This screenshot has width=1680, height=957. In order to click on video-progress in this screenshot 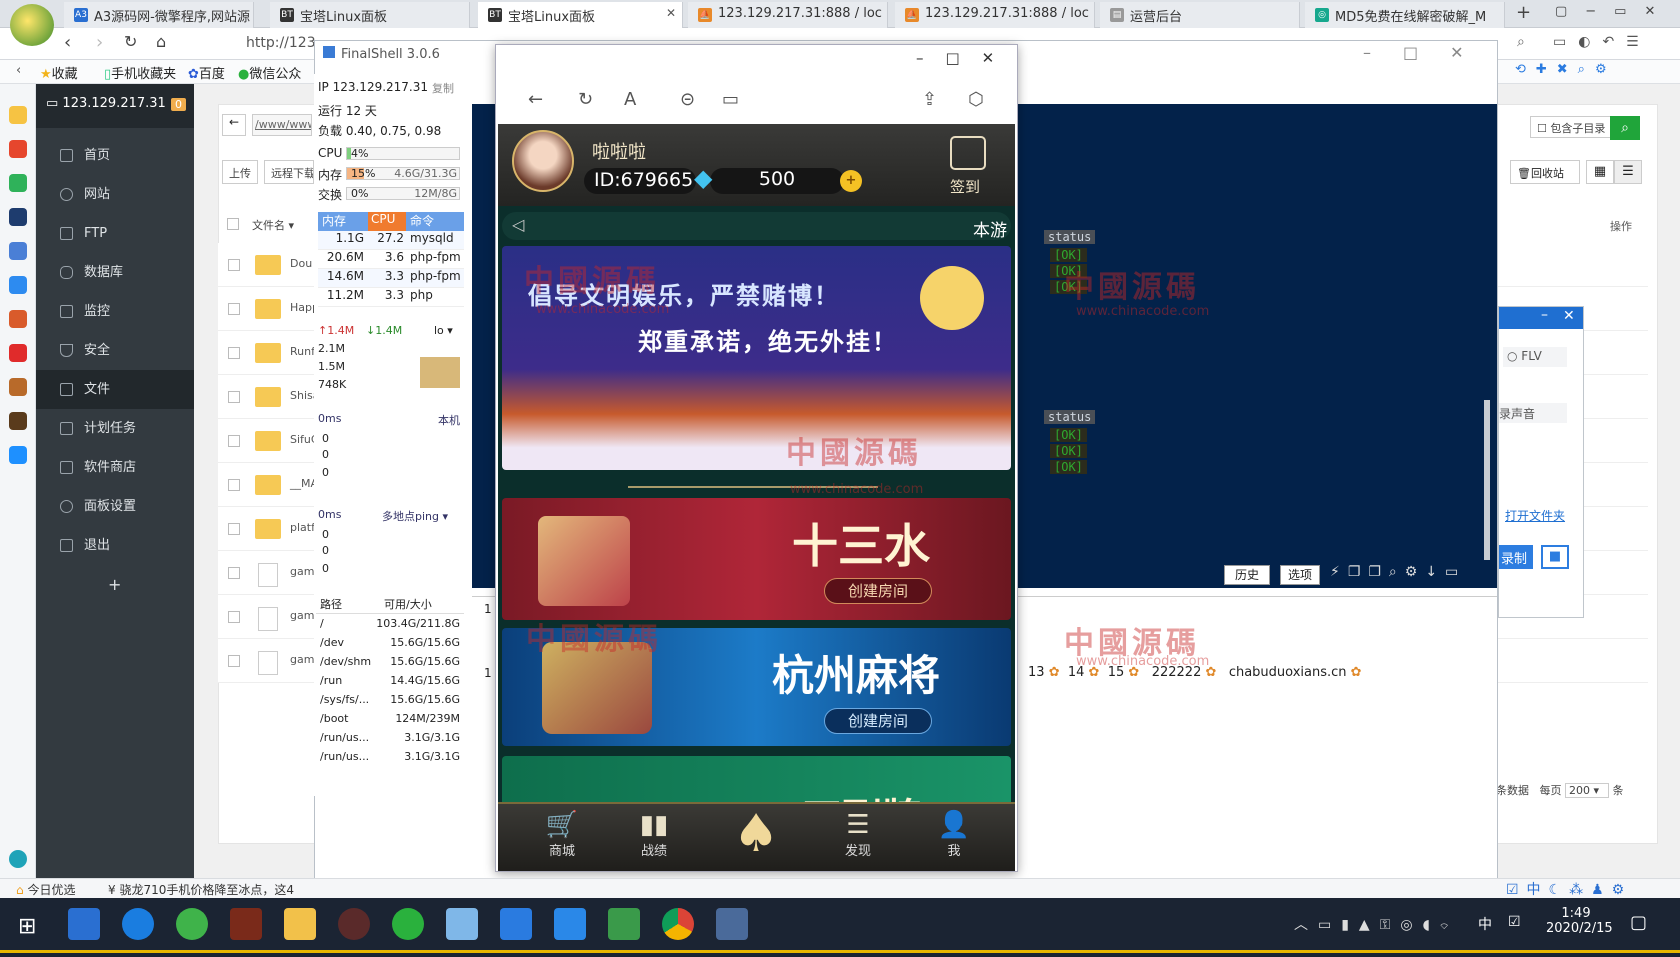, I will do `click(840, 951)`.